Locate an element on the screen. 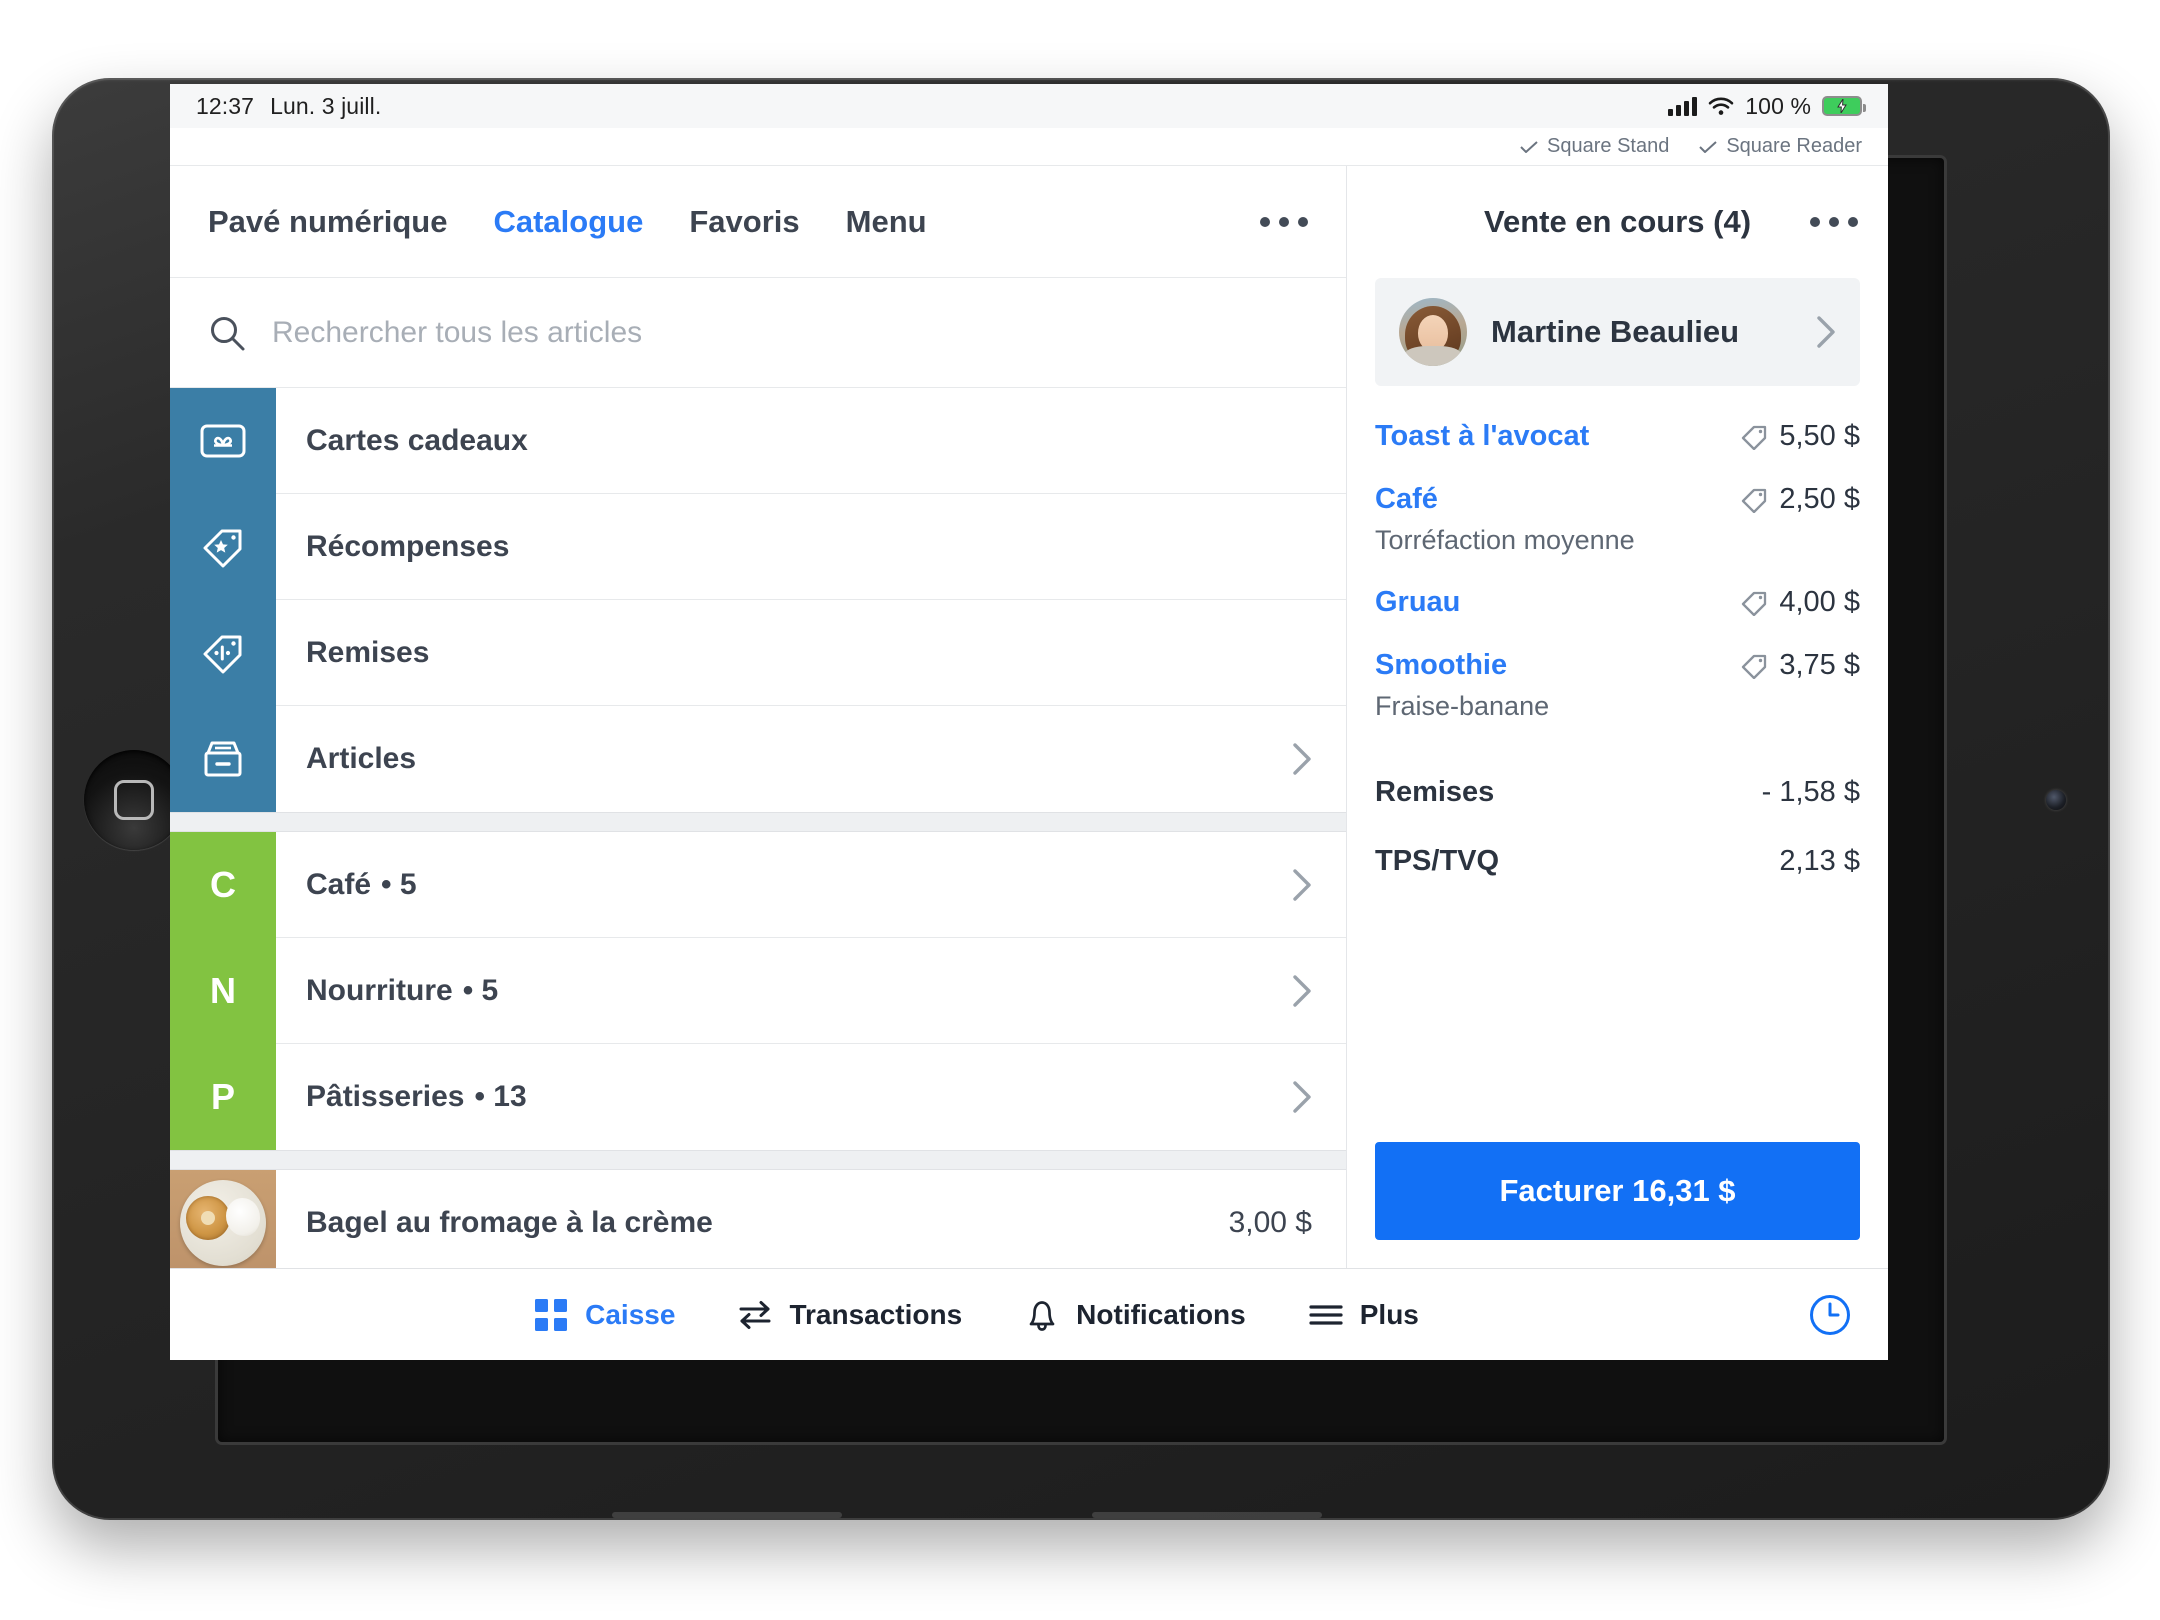  category-letter: N is located at coordinates (223, 990).